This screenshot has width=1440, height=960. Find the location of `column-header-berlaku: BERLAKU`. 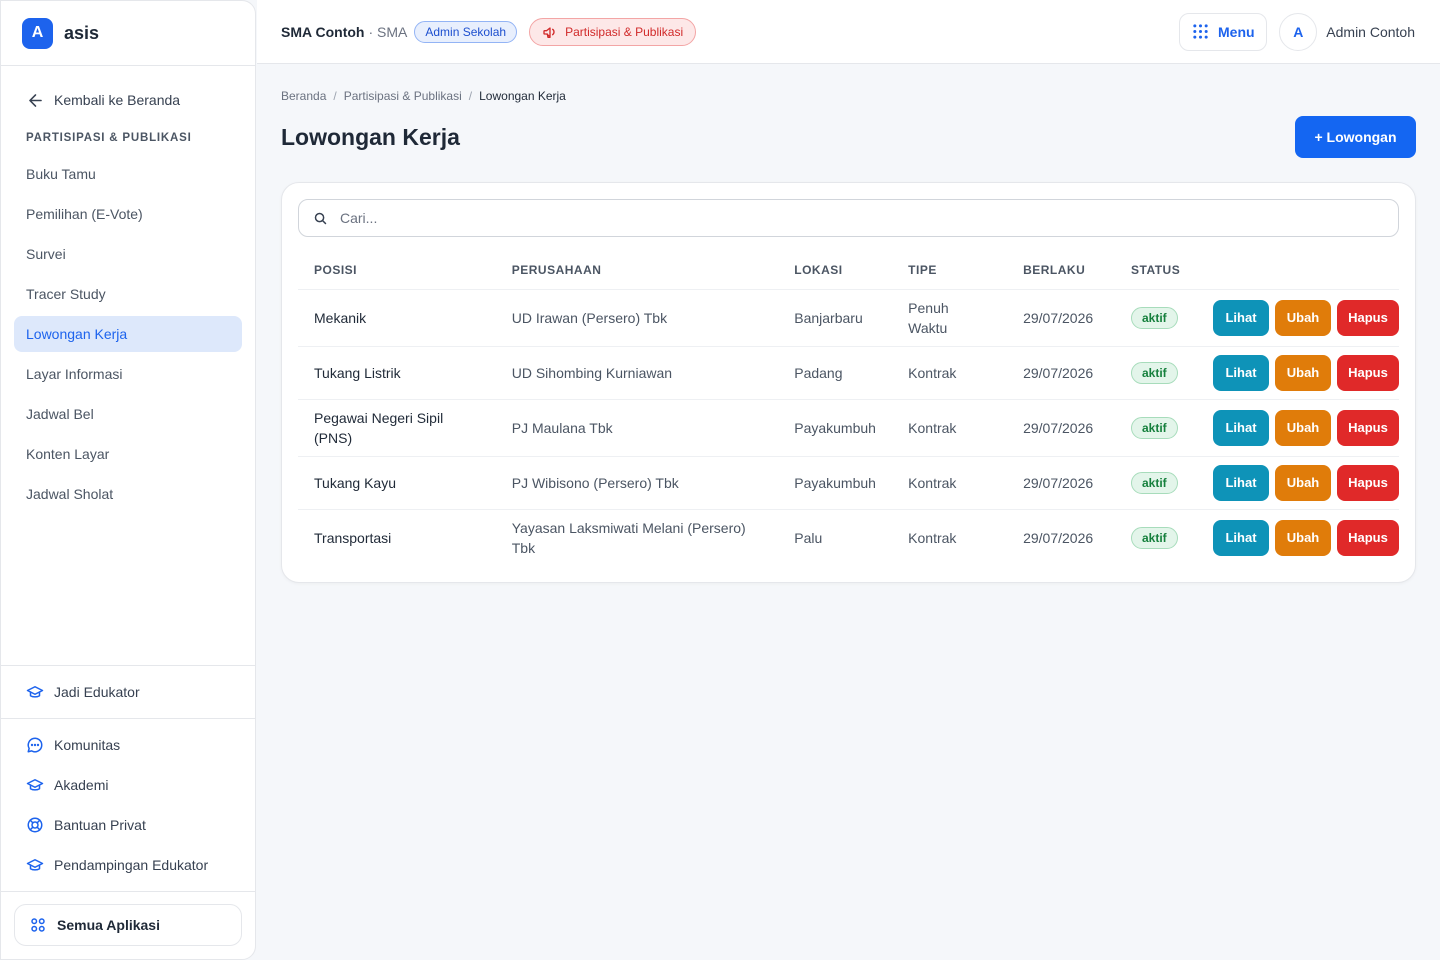

column-header-berlaku: BERLAKU is located at coordinates (1061, 270).